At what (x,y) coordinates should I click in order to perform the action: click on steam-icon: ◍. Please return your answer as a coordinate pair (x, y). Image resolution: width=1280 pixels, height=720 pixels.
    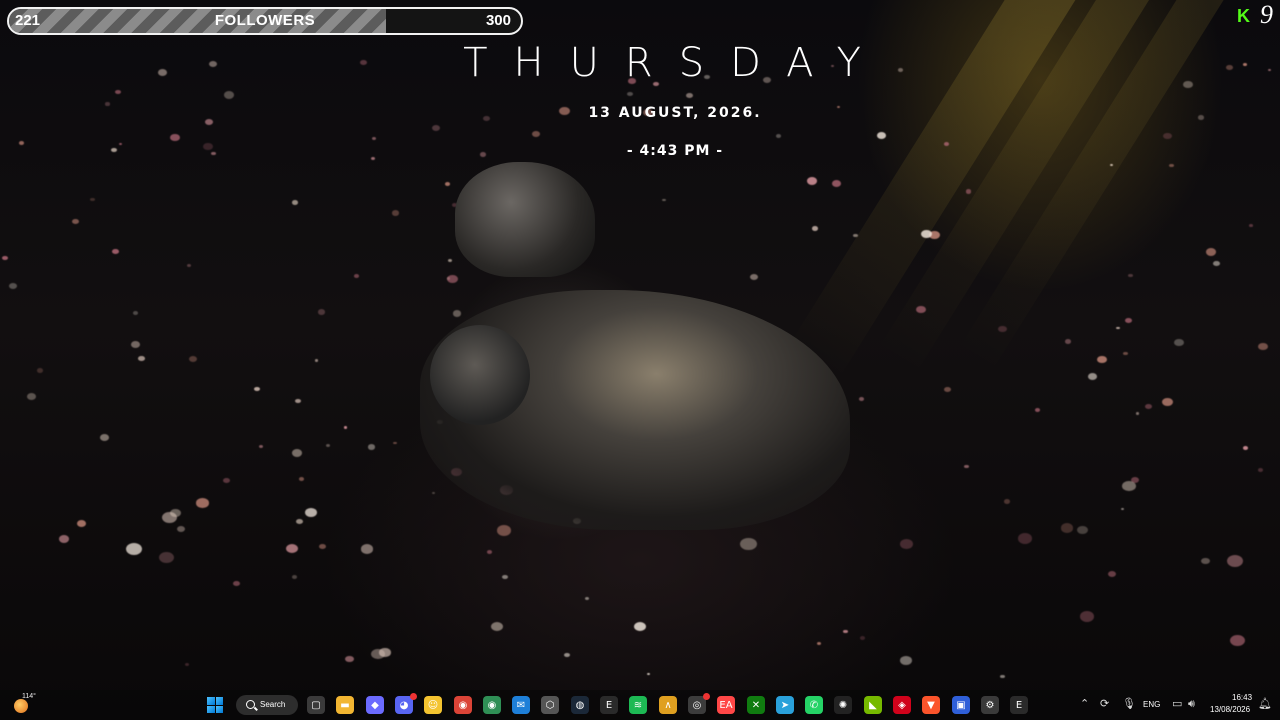
    Looking at the image, I should click on (580, 705).